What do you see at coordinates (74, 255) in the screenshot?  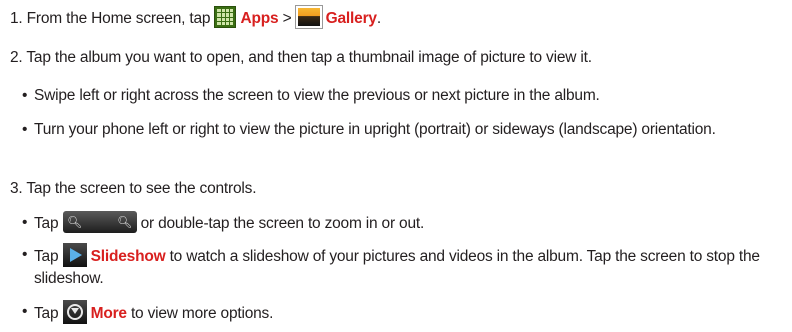 I see `slideshow-play-icon` at bounding box center [74, 255].